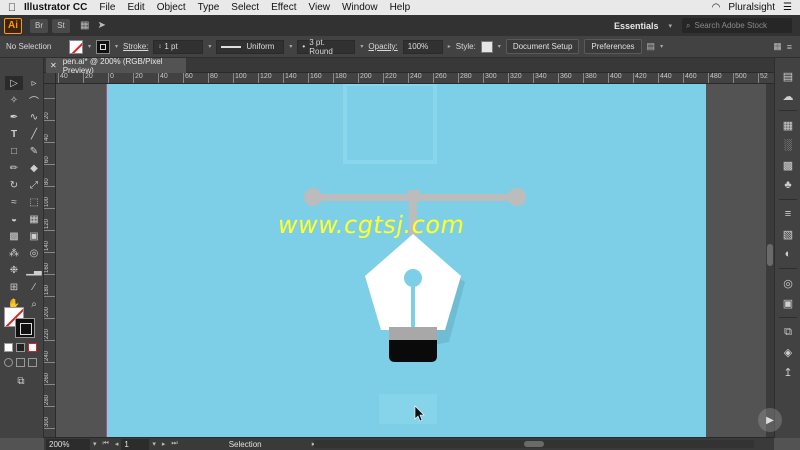 The height and width of the screenshot is (450, 800). I want to click on horizontal-scrollbar, so click(534, 444).